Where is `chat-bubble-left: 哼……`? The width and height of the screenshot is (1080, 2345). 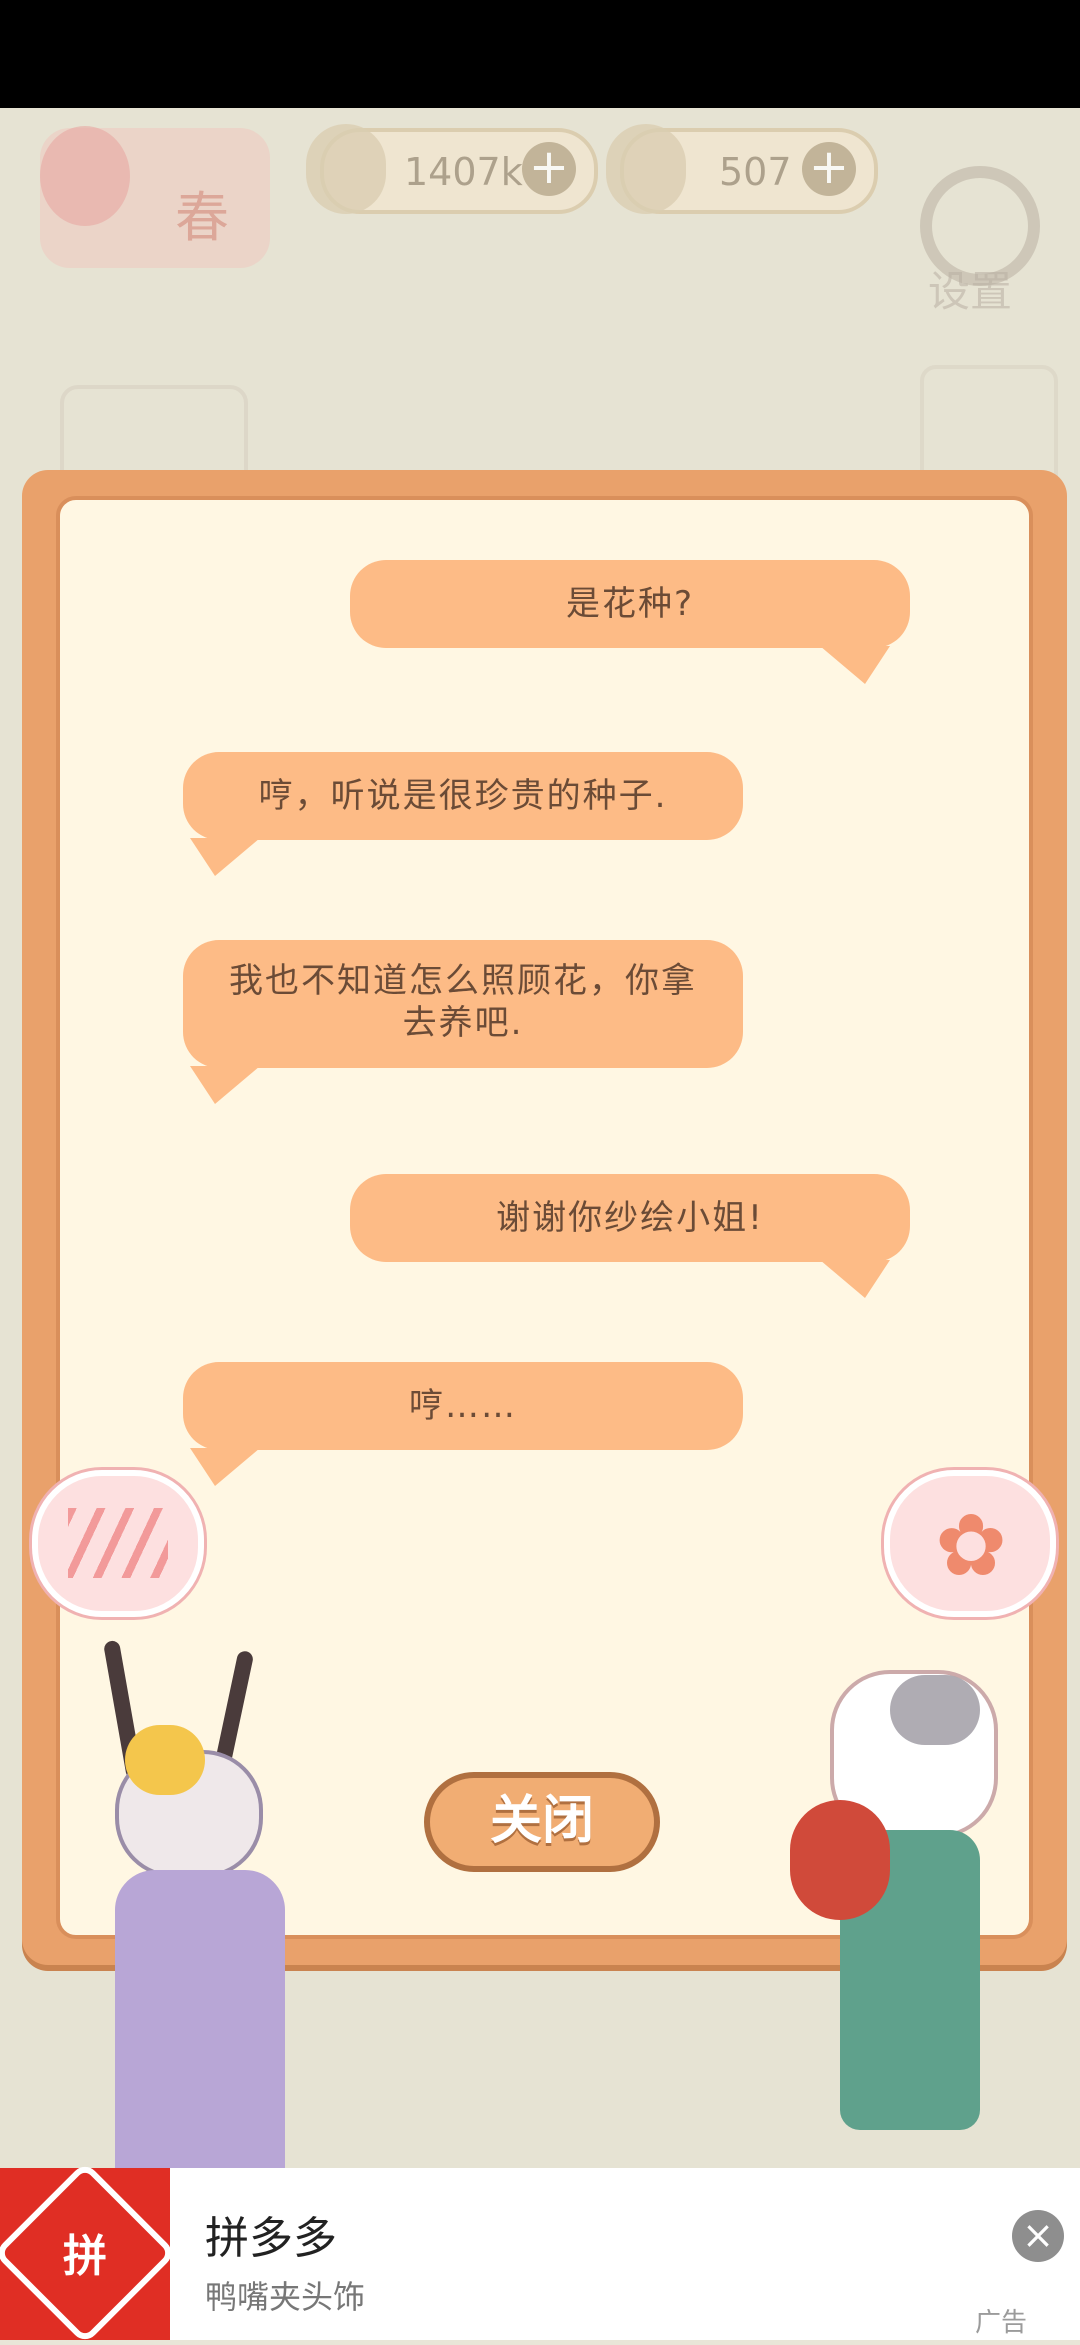 chat-bubble-left: 哼…… is located at coordinates (463, 1406).